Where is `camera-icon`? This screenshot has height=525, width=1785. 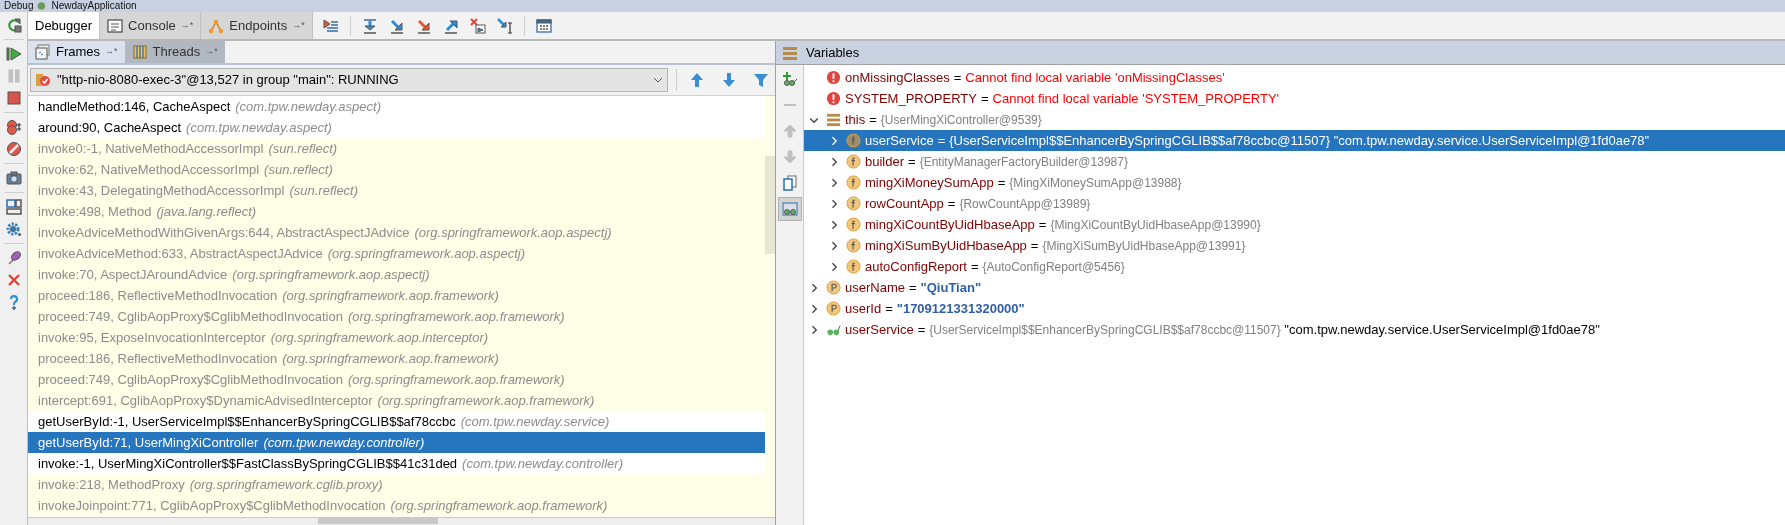 camera-icon is located at coordinates (13, 178).